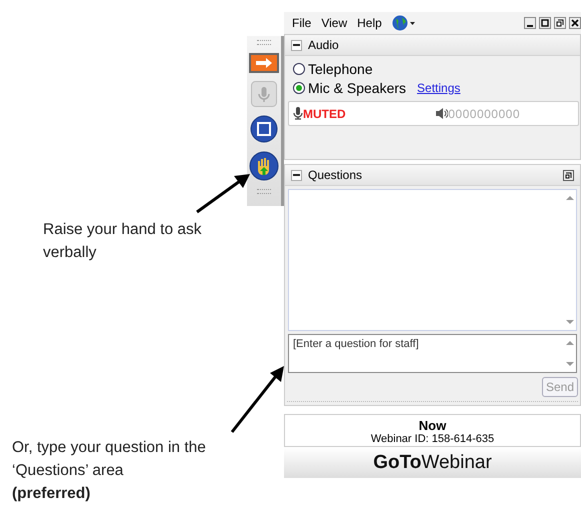 This screenshot has height=508, width=581. I want to click on screen-button, so click(264, 129).